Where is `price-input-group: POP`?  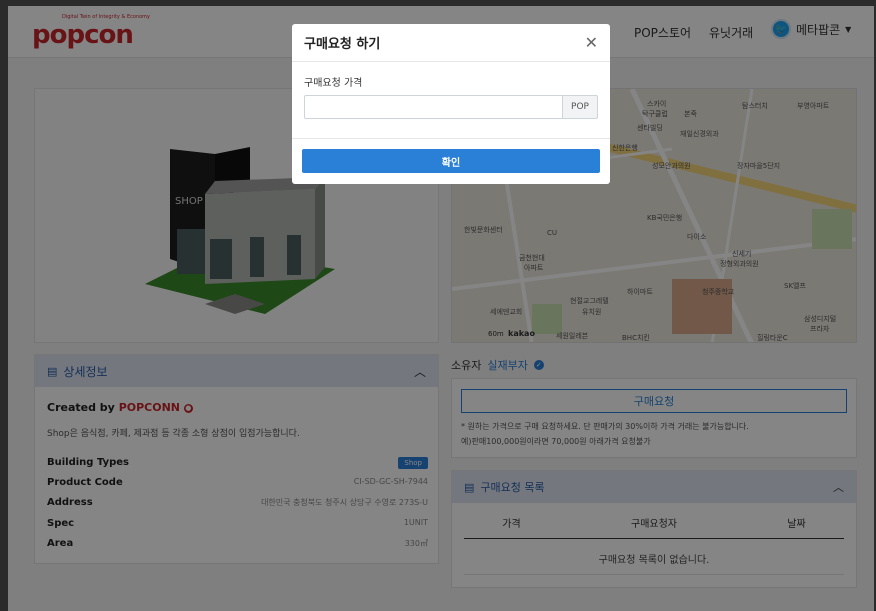 price-input-group: POP is located at coordinates (451, 107).